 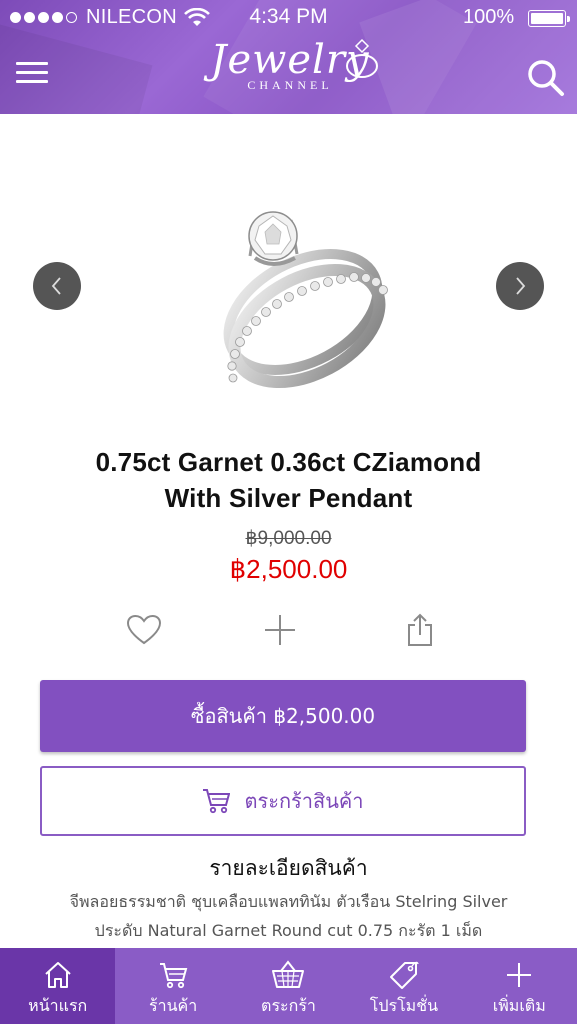 What do you see at coordinates (33, 75) in the screenshot?
I see `menu-button` at bounding box center [33, 75].